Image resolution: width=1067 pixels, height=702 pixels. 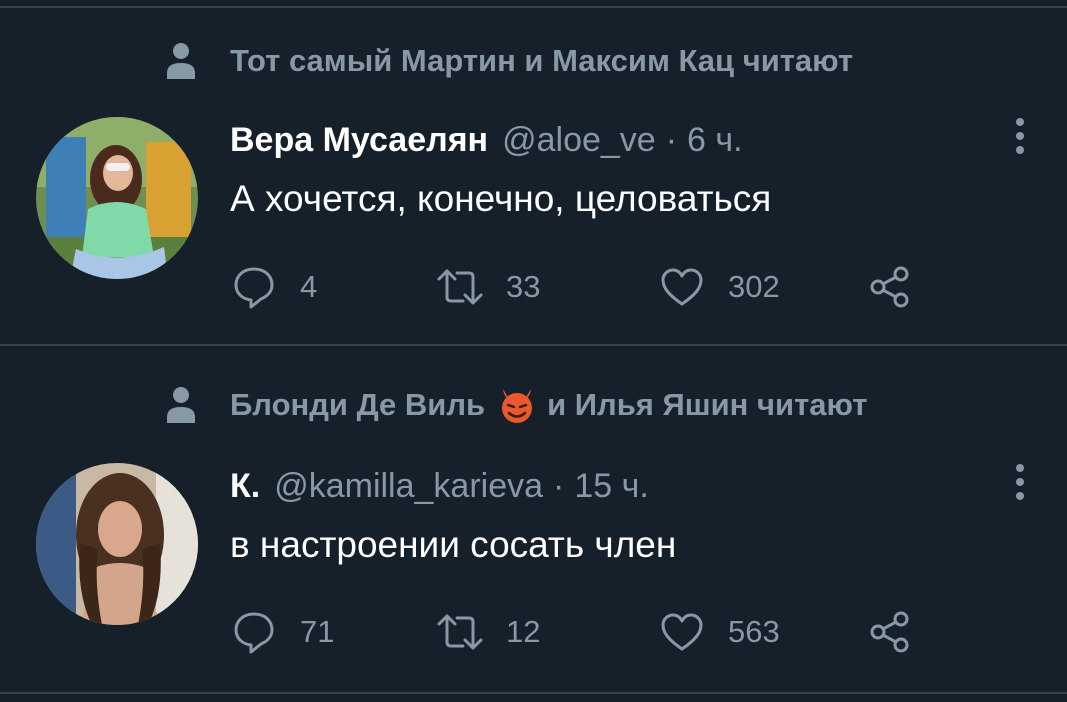 I want to click on reply-button: 4, so click(x=273, y=287).